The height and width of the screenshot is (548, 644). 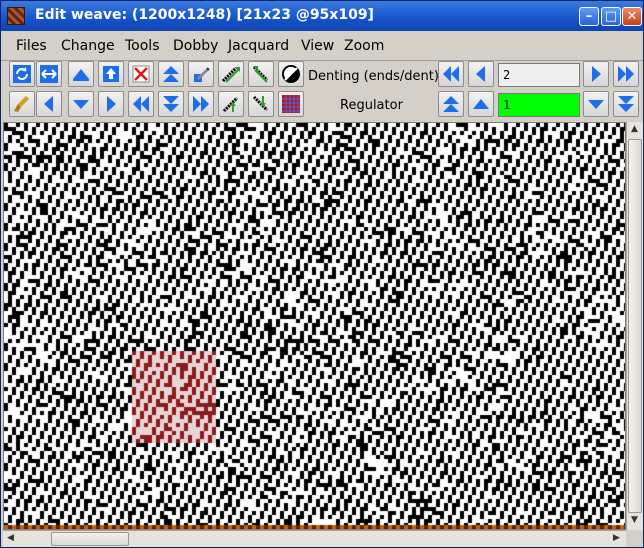 I want to click on clear-button, so click(x=141, y=74).